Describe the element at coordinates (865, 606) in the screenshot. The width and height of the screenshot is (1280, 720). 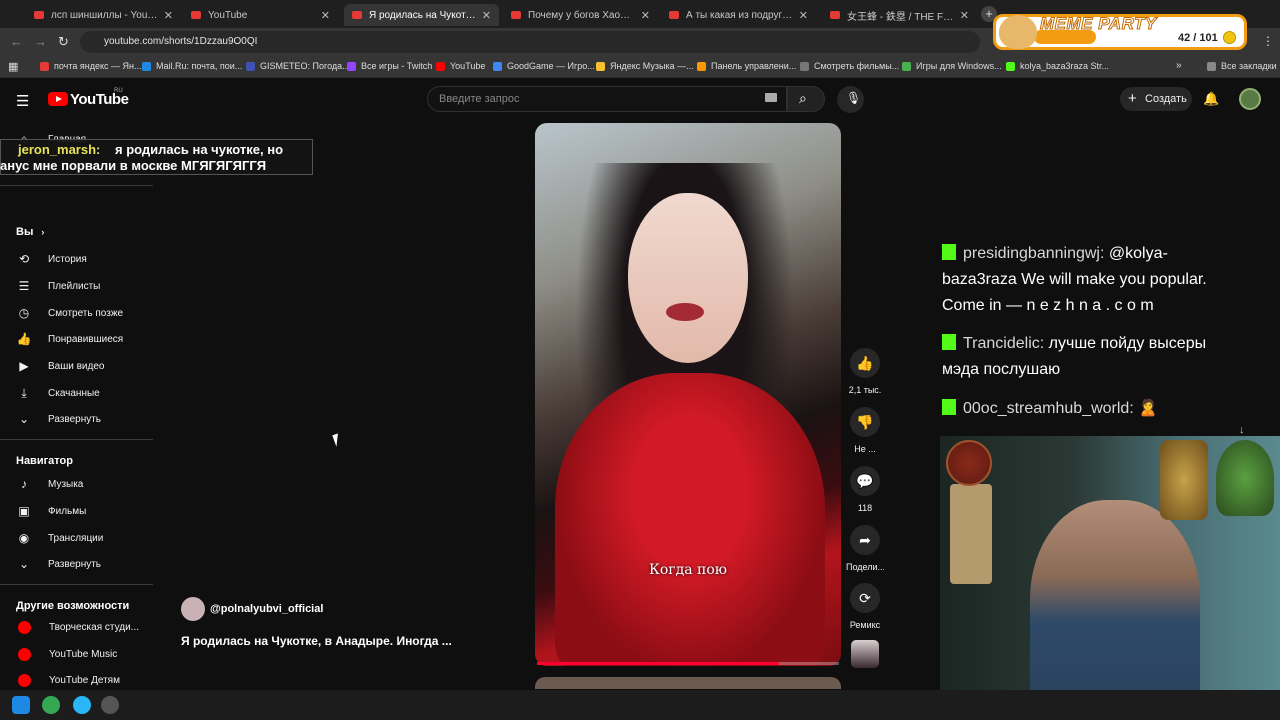
I see `remix-button: ⟳ Ремикс` at that location.